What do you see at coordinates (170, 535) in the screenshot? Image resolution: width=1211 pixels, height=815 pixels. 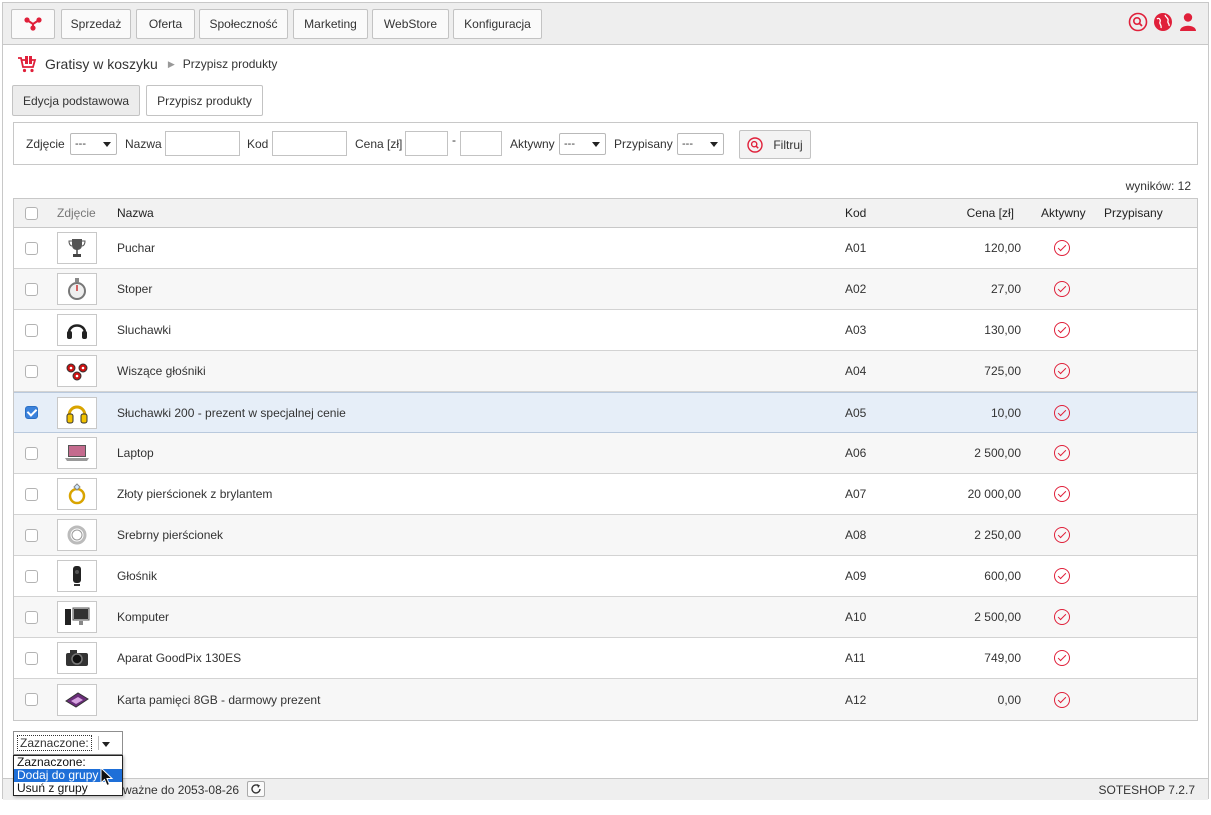 I see `product-name: Srebrny pierścionek` at bounding box center [170, 535].